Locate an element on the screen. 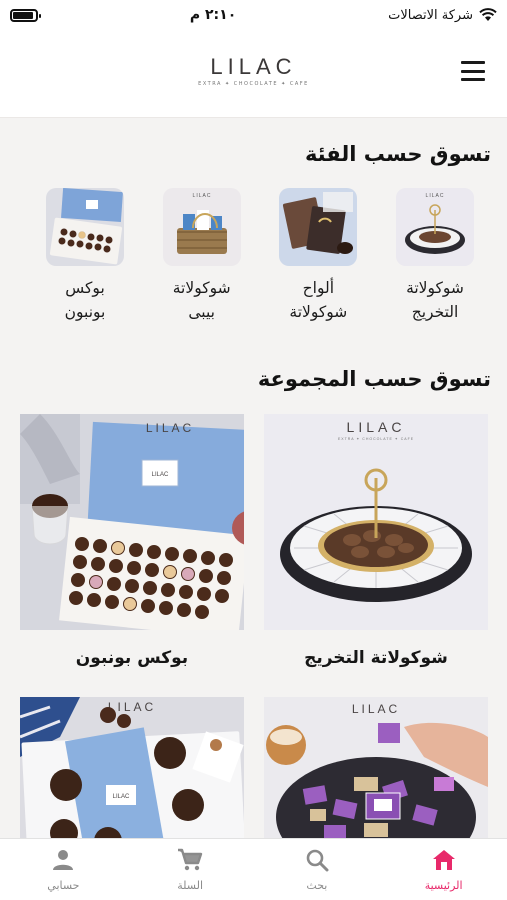  cart-icon is located at coordinates (190, 860).